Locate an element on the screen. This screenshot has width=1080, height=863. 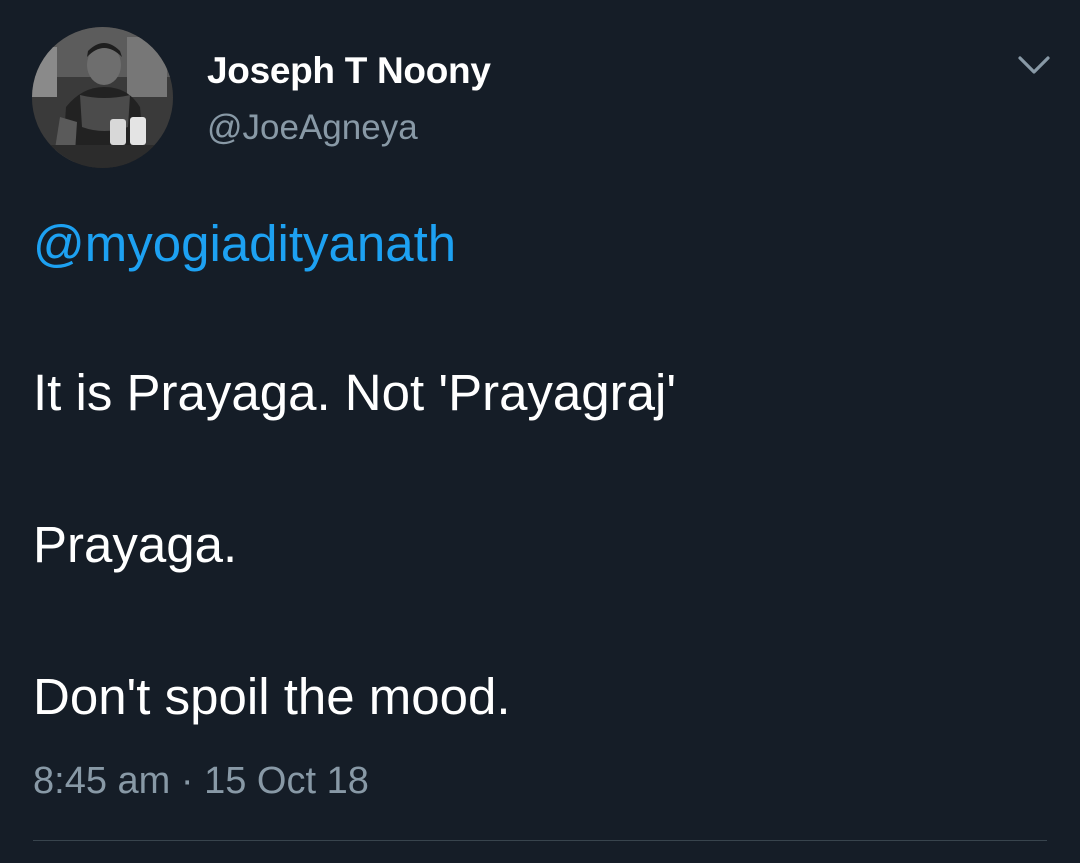
author-handle: @JoeAgneya is located at coordinates (312, 128).